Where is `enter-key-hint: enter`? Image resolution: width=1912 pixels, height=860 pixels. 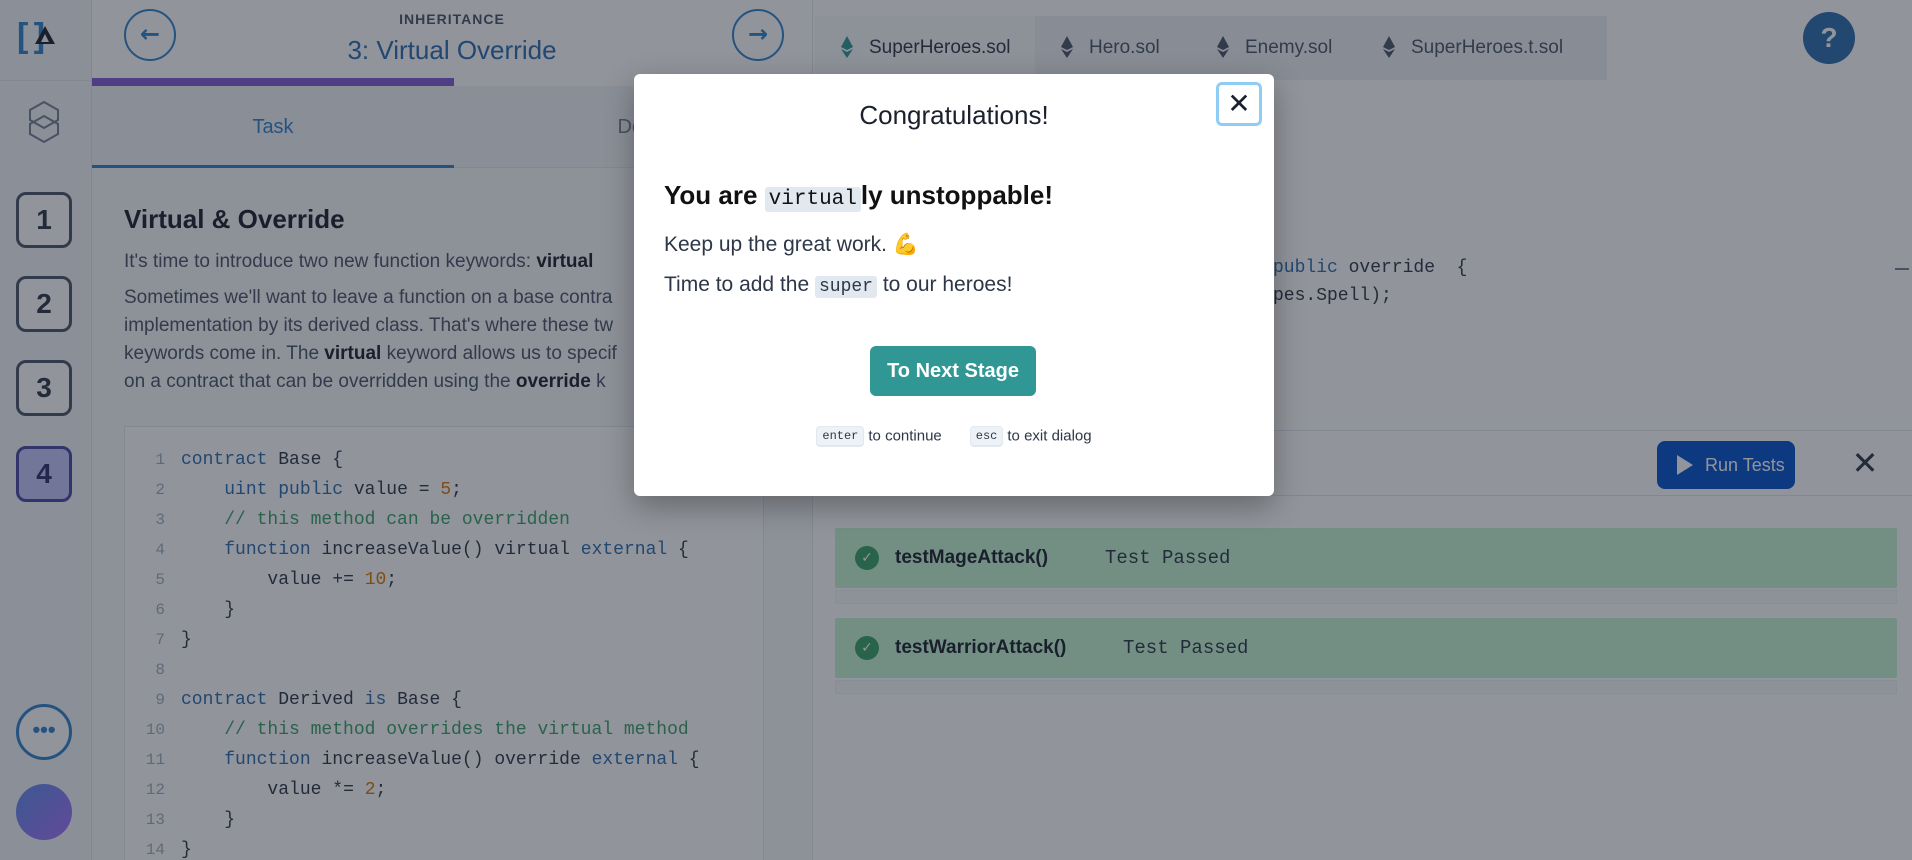
enter-key-hint: enter is located at coordinates (840, 436).